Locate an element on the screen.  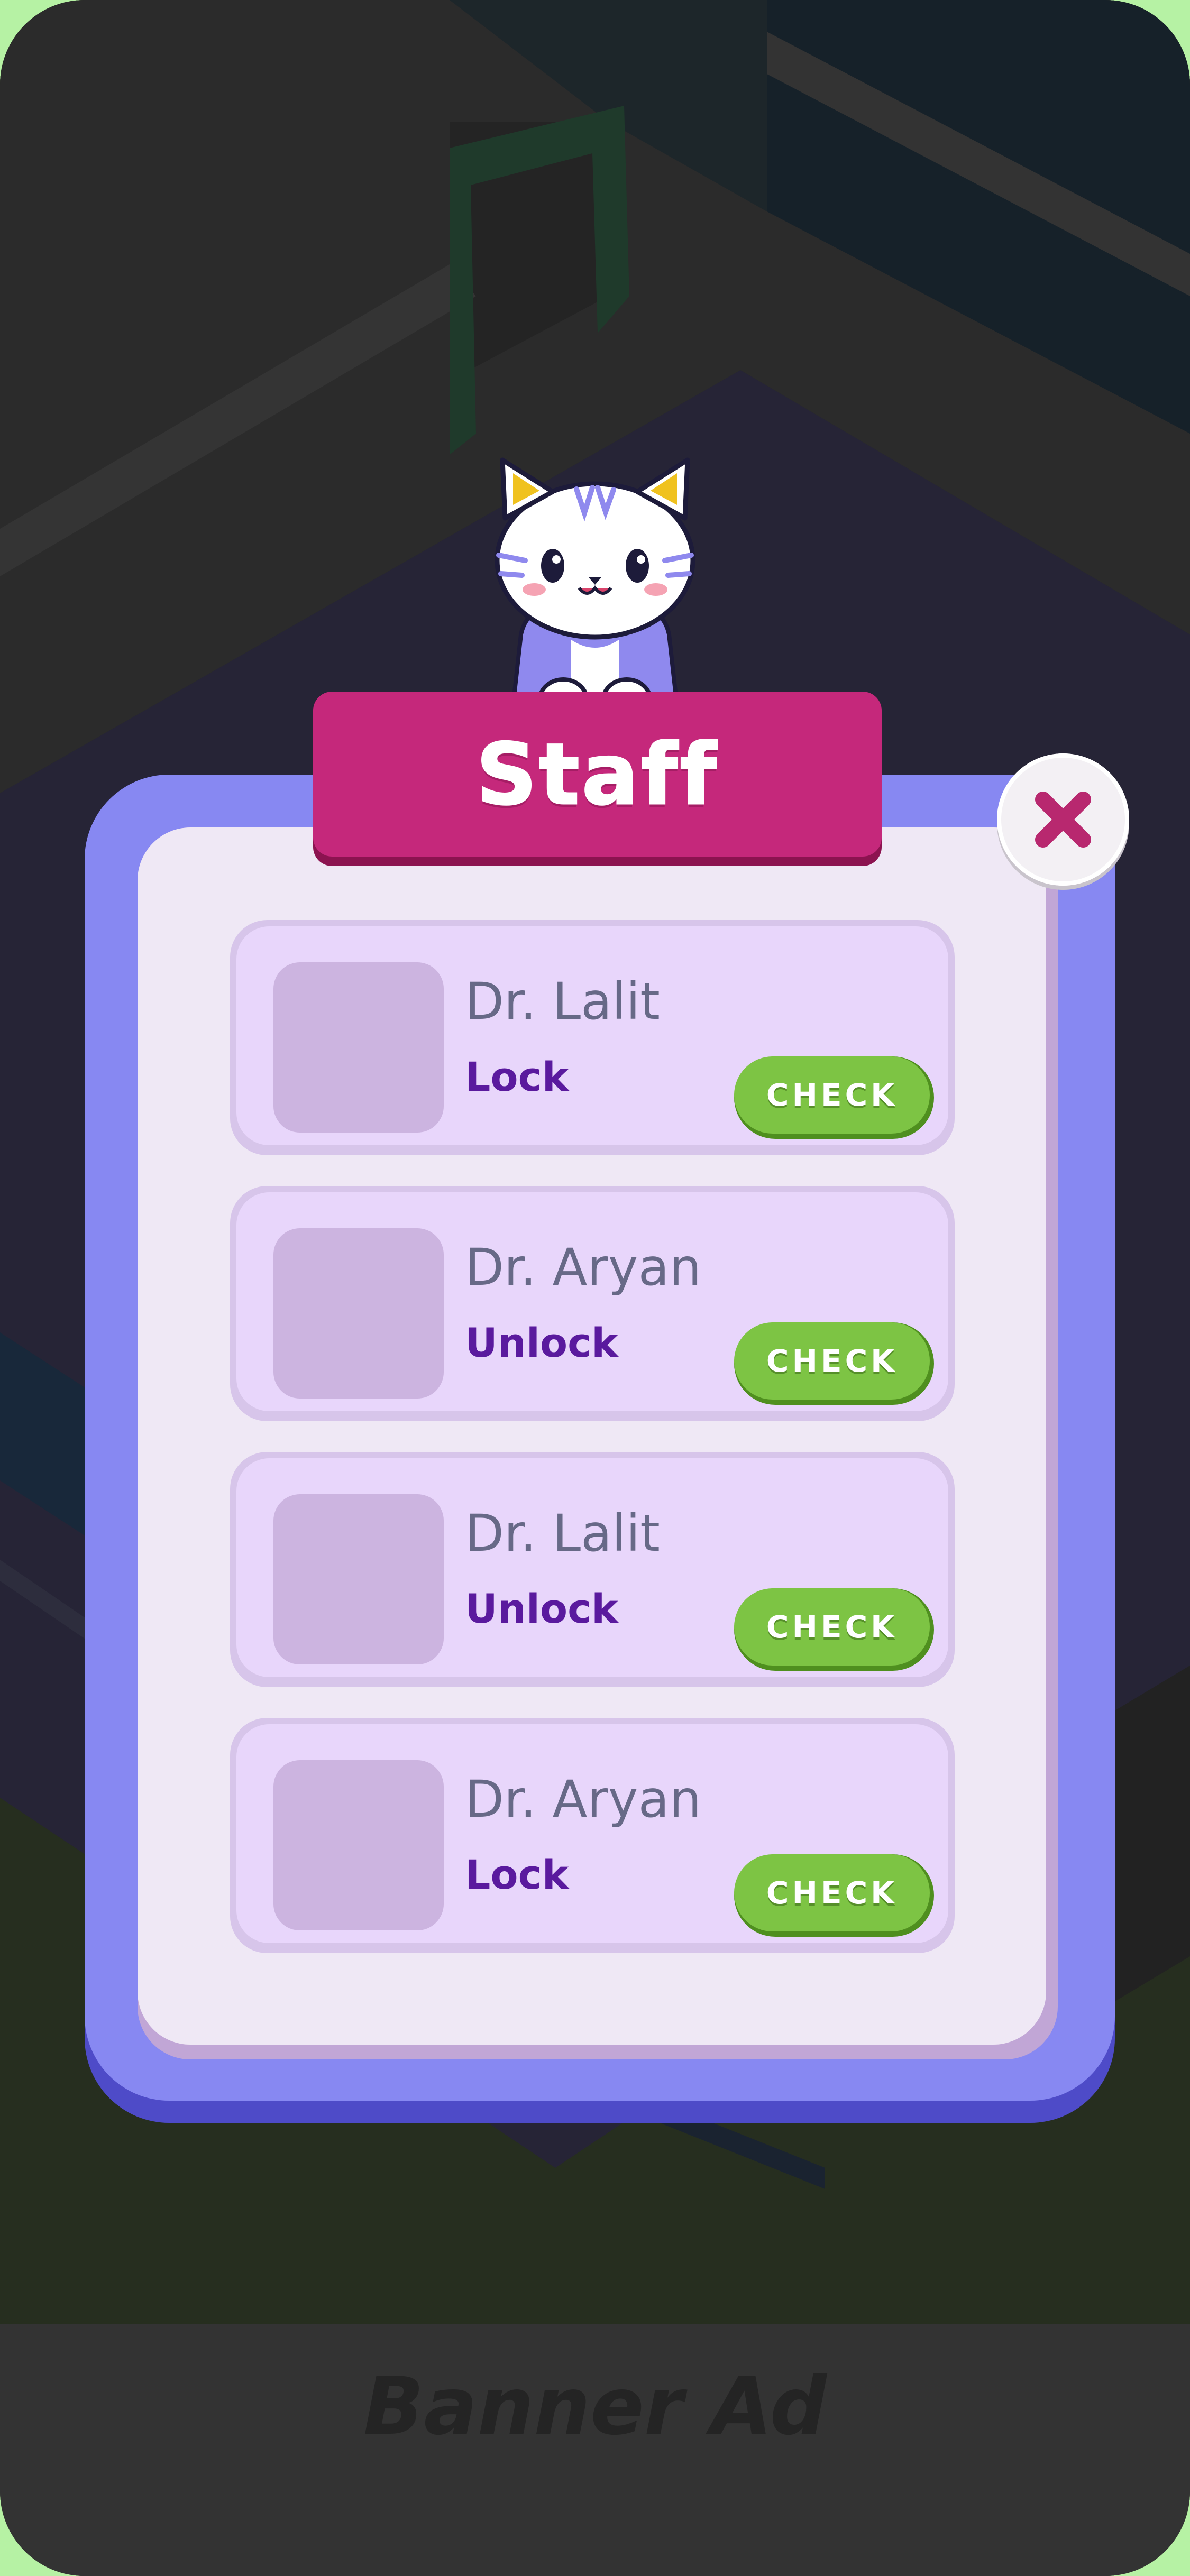
cat-mascot-icon is located at coordinates (595, 593).